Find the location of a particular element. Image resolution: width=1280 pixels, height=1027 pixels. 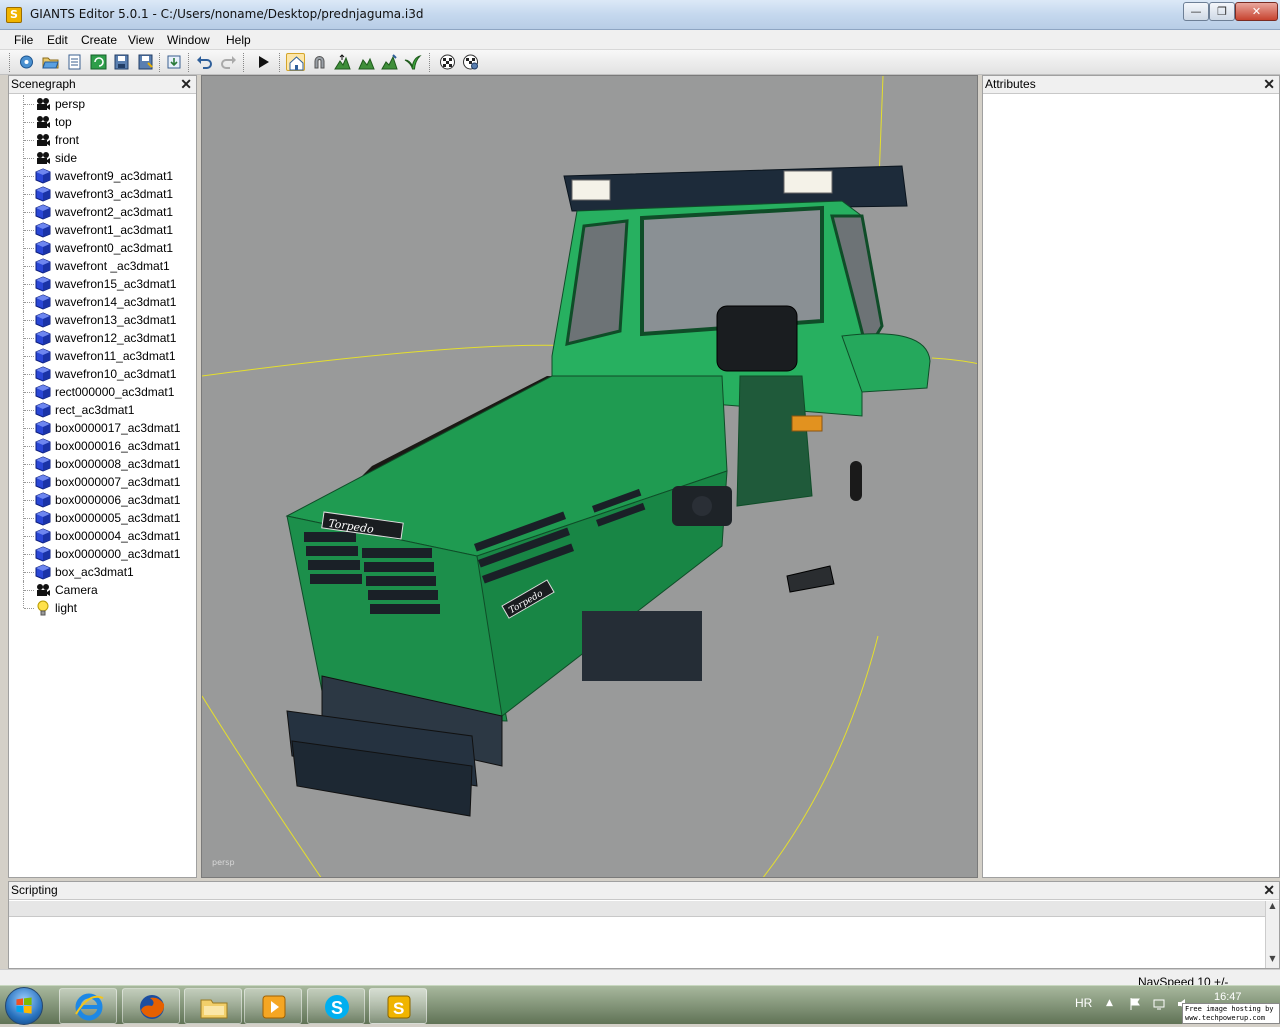

scenegraph-close-button: ✕ is located at coordinates (186, 84).